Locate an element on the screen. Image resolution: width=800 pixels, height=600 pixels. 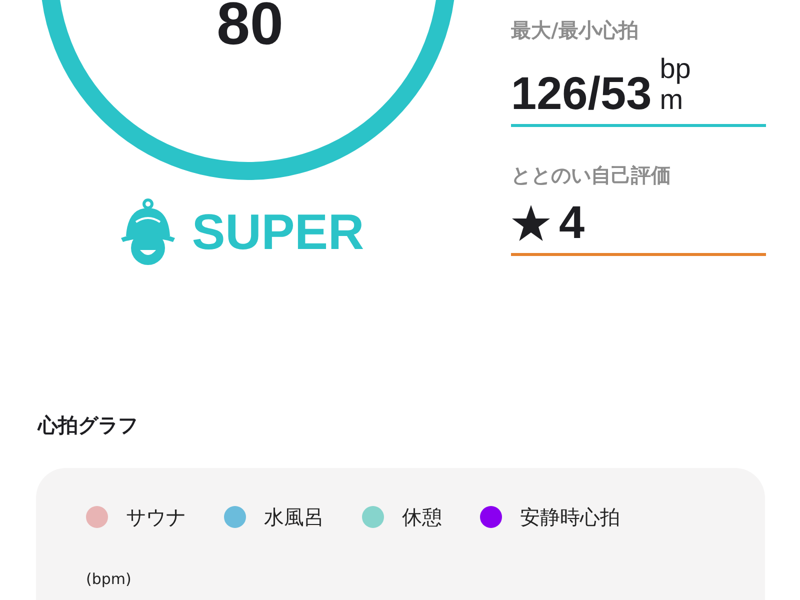
stat-label: 最大/最小心拍 is located at coordinates (575, 30).